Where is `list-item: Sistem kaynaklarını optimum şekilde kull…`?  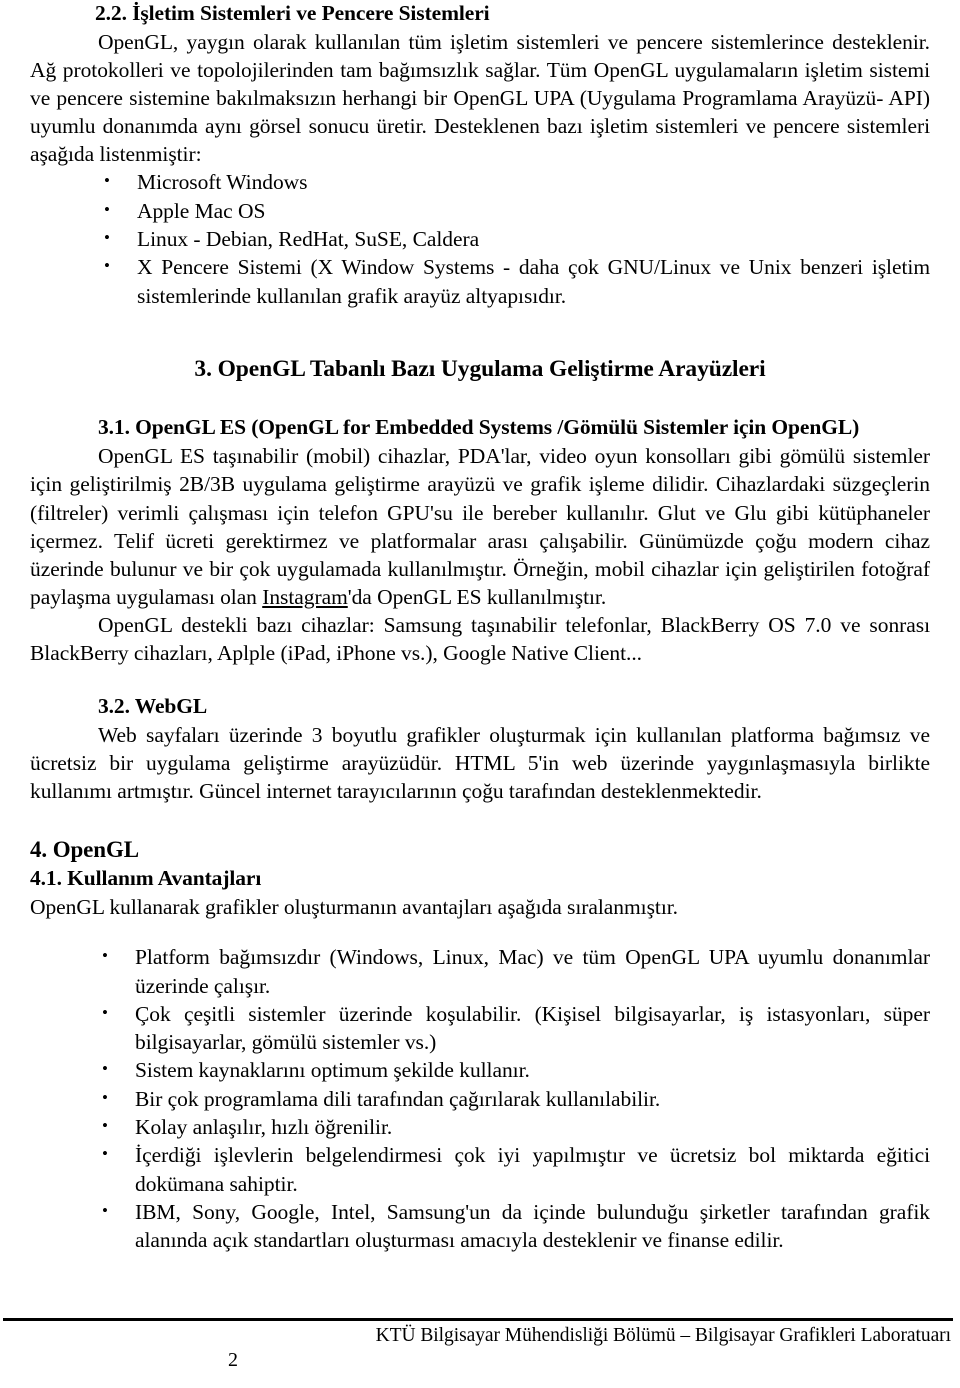
list-item: Sistem kaynaklarını optimum şekilde kull… is located at coordinates (480, 1069).